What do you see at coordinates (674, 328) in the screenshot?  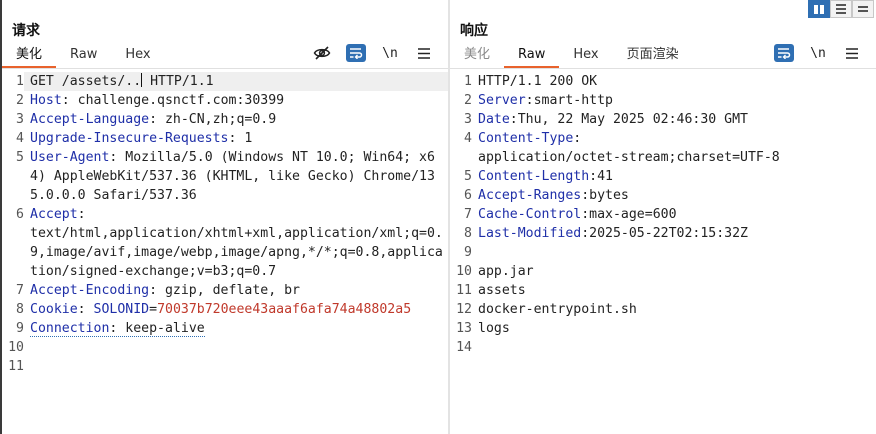 I see `line-content: logs` at bounding box center [674, 328].